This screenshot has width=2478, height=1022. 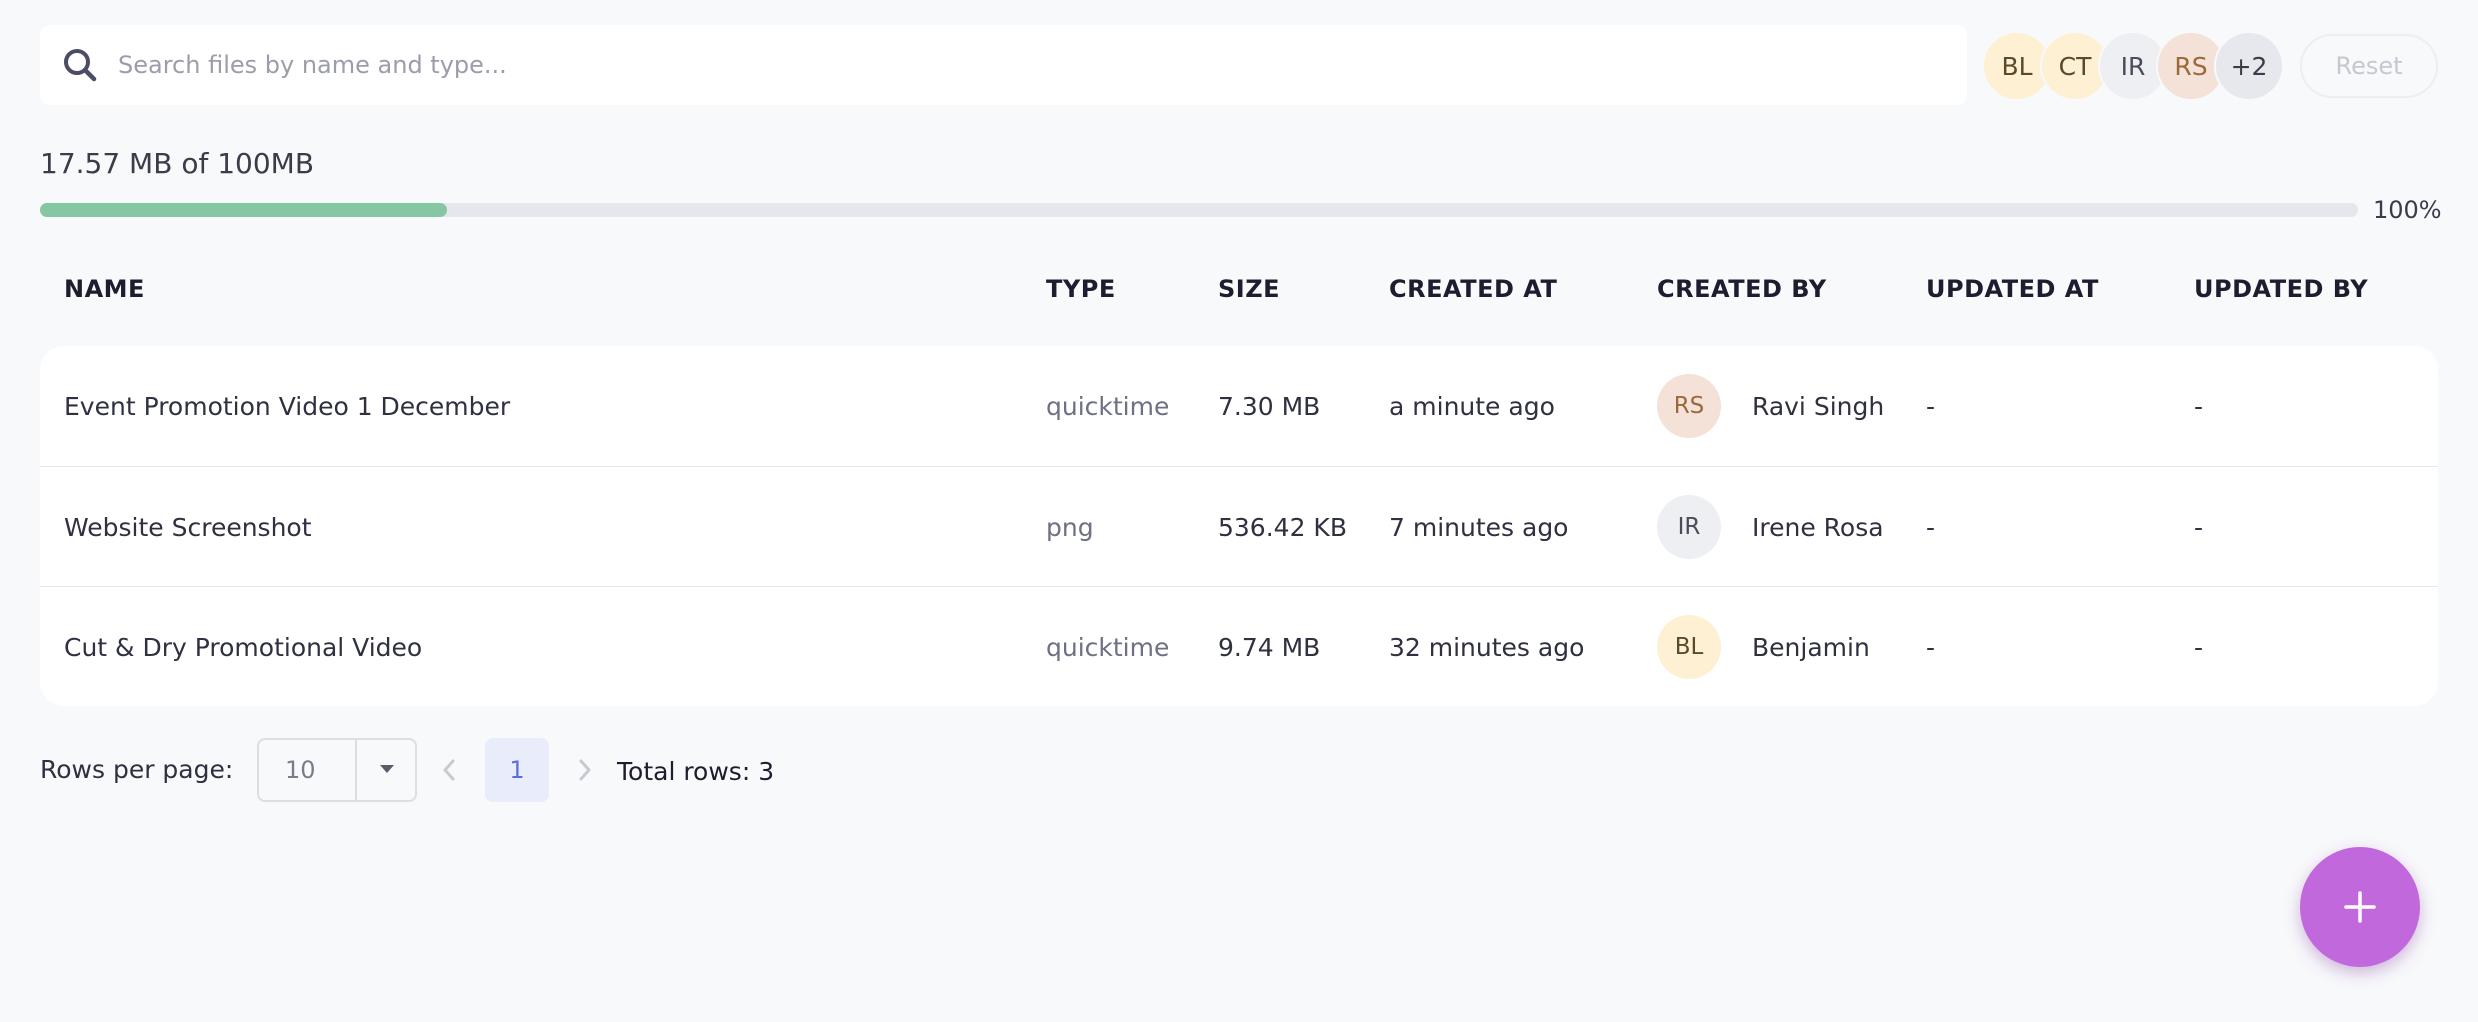 What do you see at coordinates (300, 770) in the screenshot?
I see `rows-per-page-value: 10` at bounding box center [300, 770].